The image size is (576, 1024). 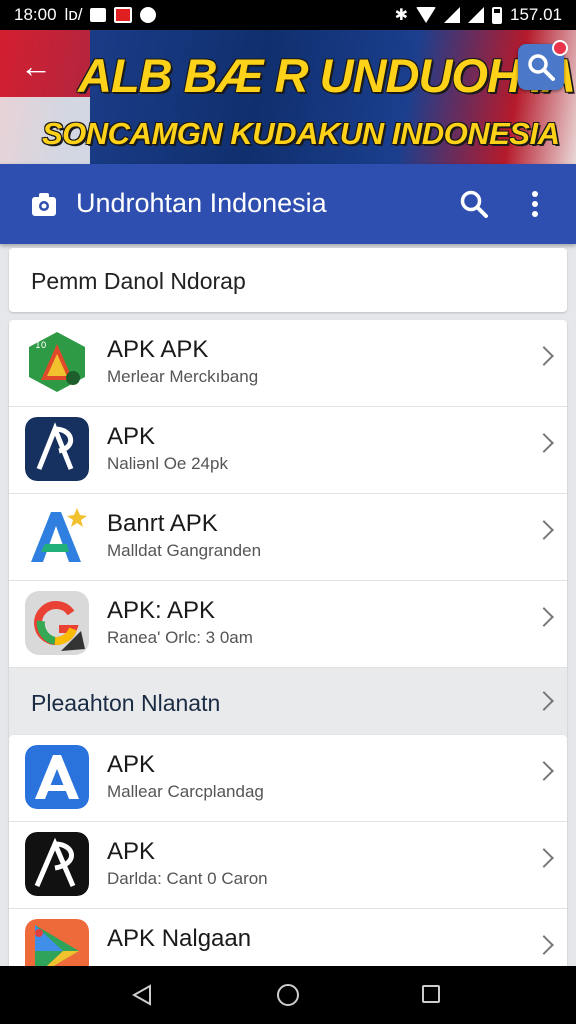 I want to click on black-ap-icon, so click(x=57, y=864).